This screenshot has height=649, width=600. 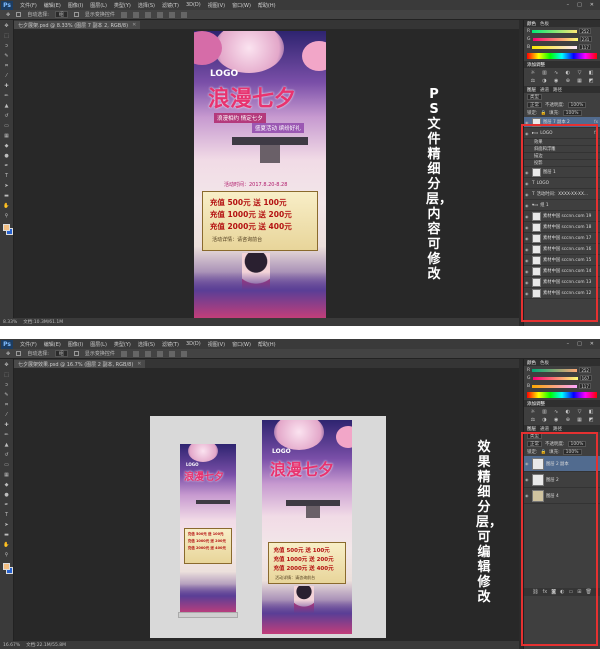 I want to click on color-b-value: 117, so click(x=585, y=47).